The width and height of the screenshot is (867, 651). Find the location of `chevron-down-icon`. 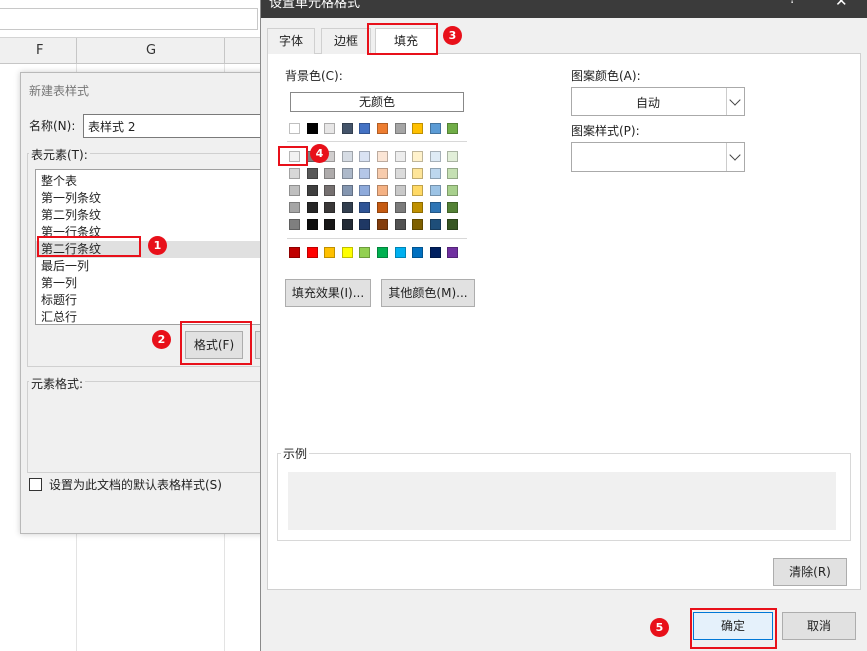

chevron-down-icon is located at coordinates (735, 99).